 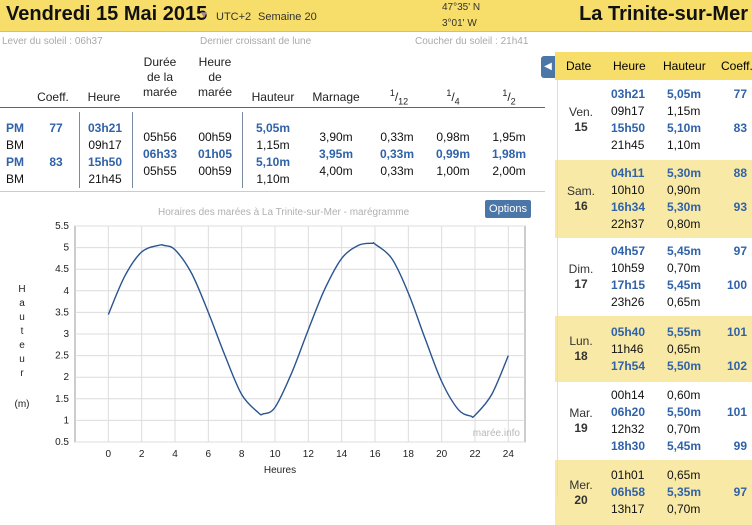 What do you see at coordinates (509, 171) in the screenshot?
I see `table-cell-f2: 2,00m` at bounding box center [509, 171].